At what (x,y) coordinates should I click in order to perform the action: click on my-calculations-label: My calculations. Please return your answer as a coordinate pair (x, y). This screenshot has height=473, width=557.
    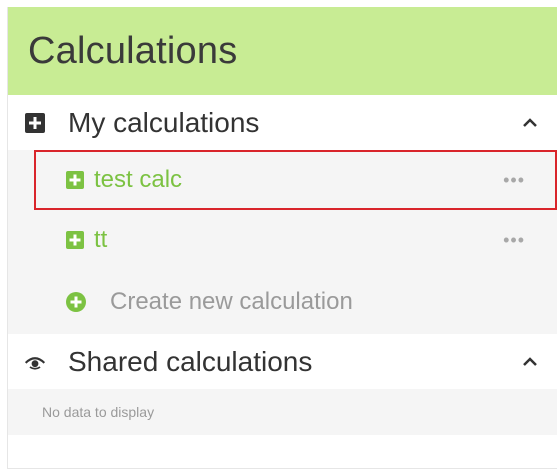
    Looking at the image, I should click on (164, 122).